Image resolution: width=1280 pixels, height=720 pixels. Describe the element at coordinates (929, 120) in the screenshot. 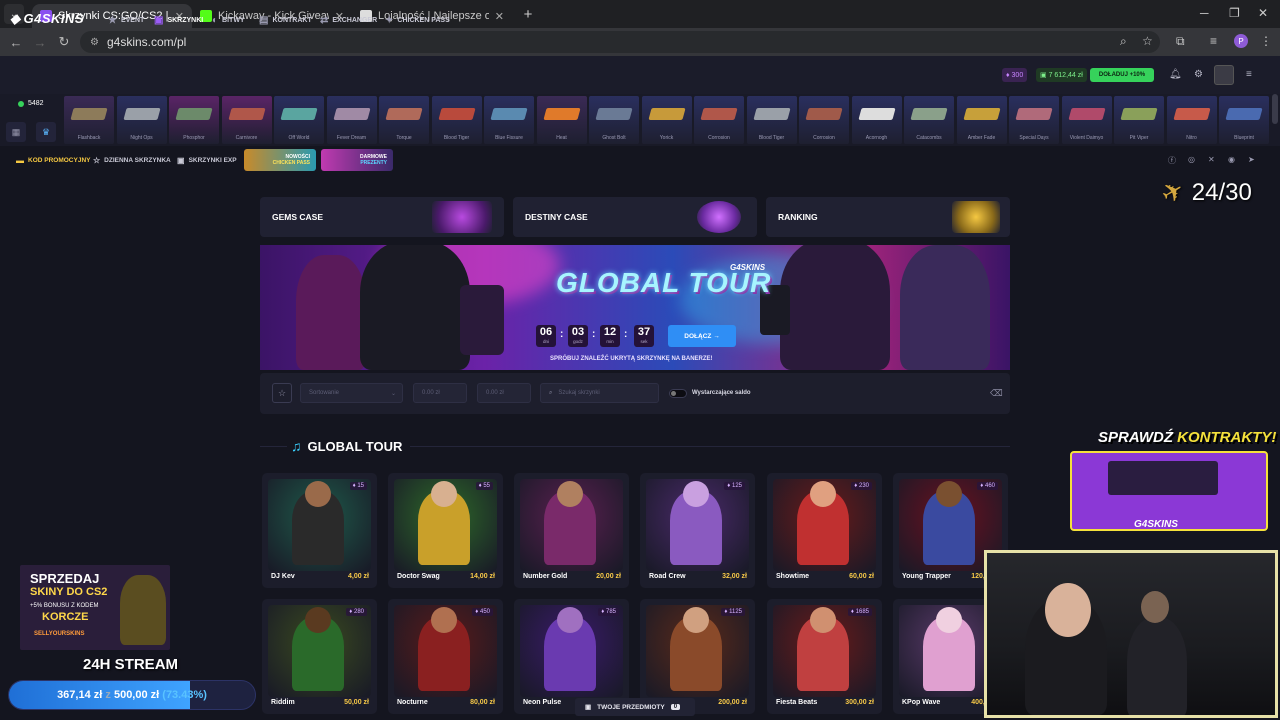

I see `drop-item: Catacombs` at that location.